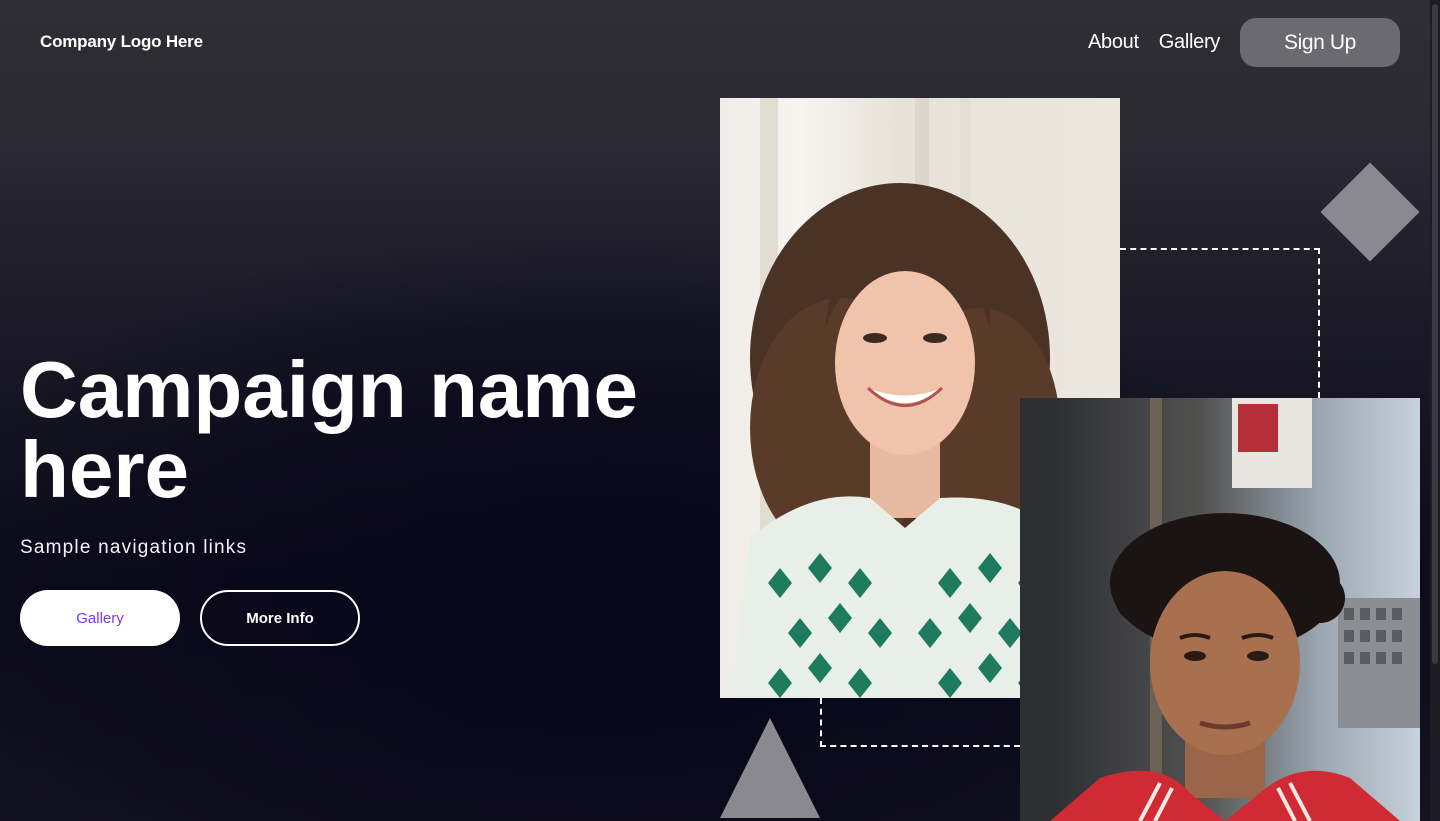 Image resolution: width=1440 pixels, height=821 pixels. Describe the element at coordinates (121, 42) in the screenshot. I see `company-logo: Company Logo Here` at that location.